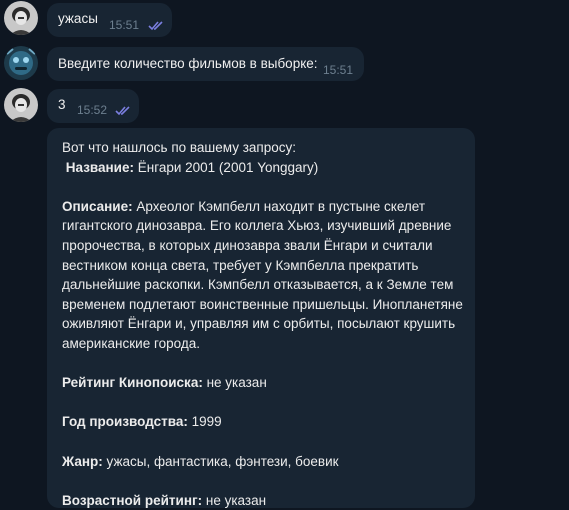 This screenshot has width=569, height=510. Describe the element at coordinates (236, 383) in the screenshot. I see `rating-value: не указан` at that location.